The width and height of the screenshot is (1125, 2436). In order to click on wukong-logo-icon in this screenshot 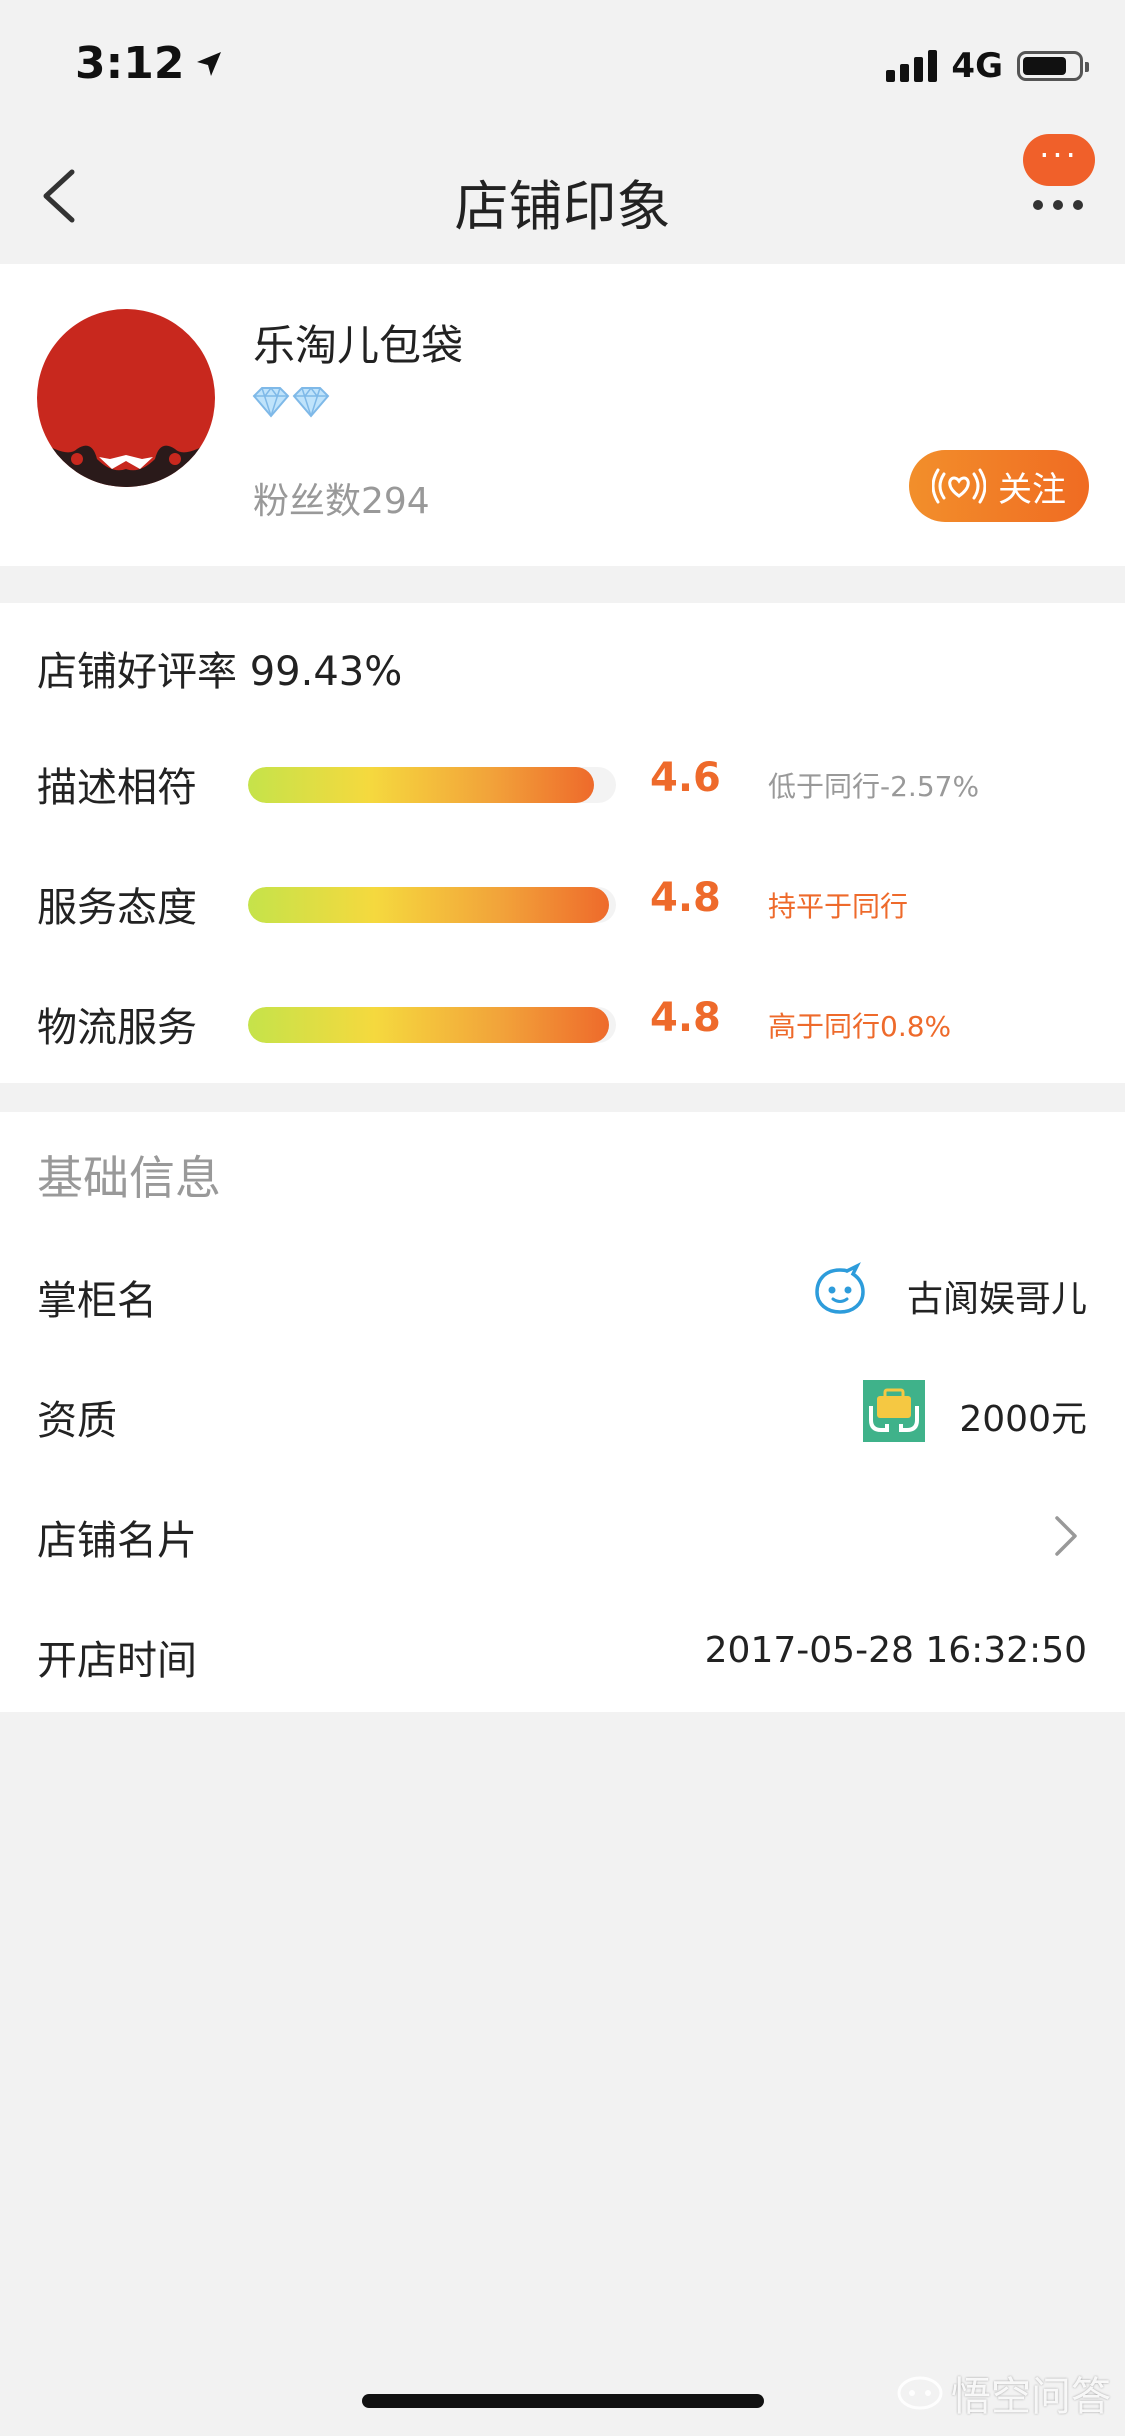, I will do `click(920, 2393)`.